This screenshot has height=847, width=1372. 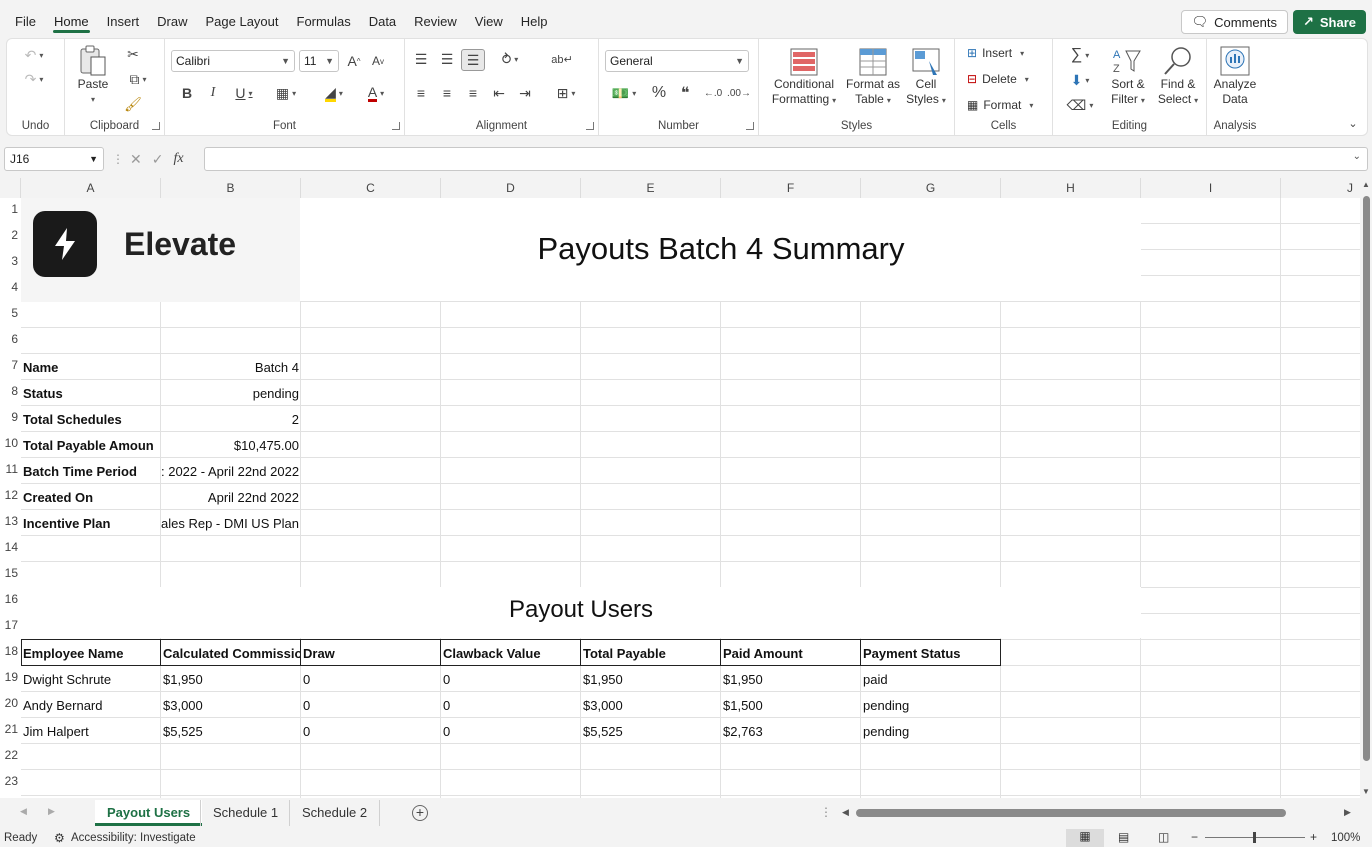 What do you see at coordinates (371, 188) in the screenshot?
I see `column-header-c: C` at bounding box center [371, 188].